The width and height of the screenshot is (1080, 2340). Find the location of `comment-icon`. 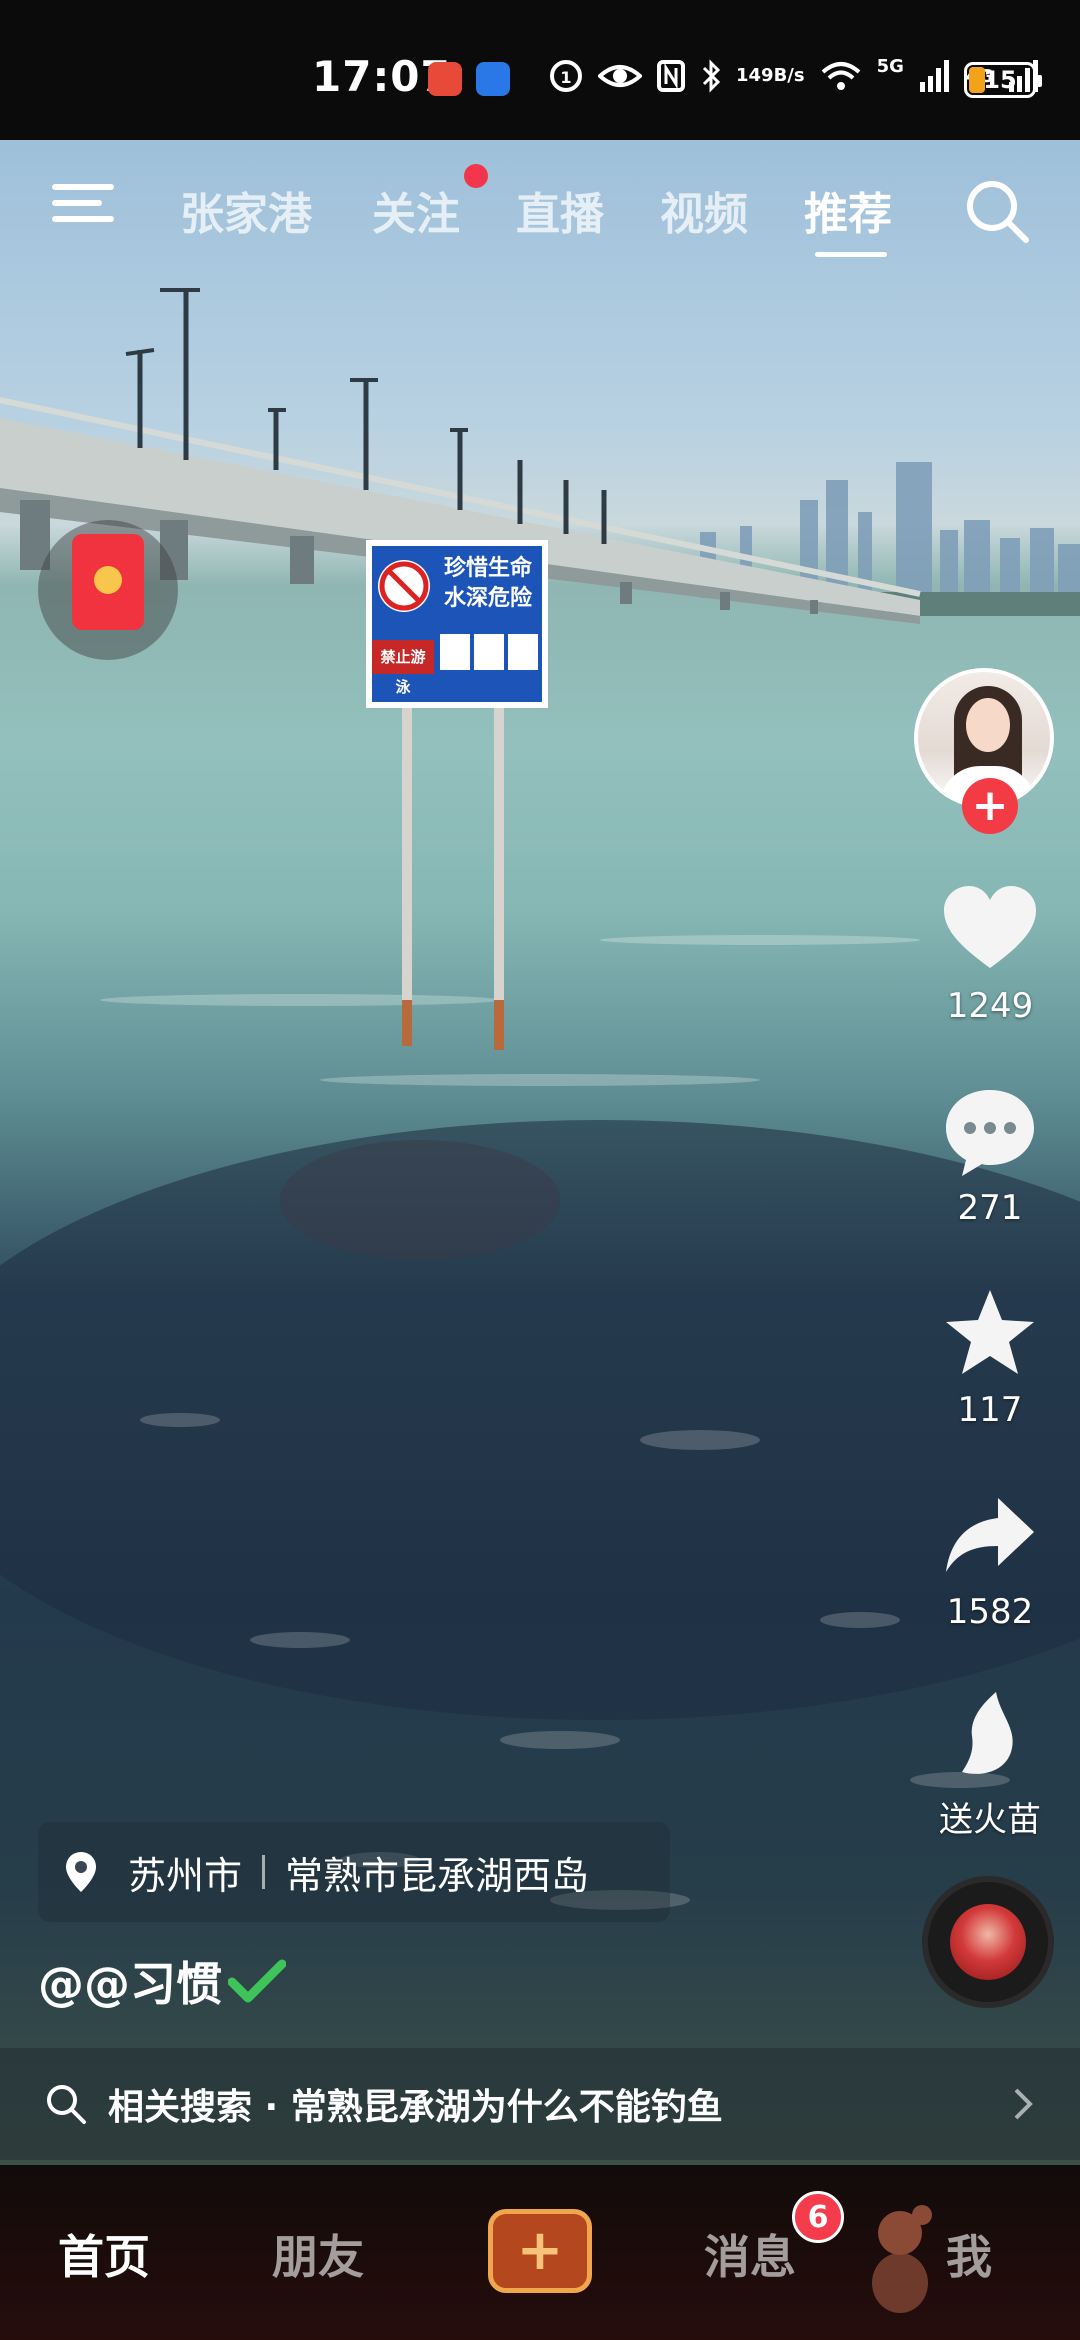

comment-icon is located at coordinates (990, 1133).